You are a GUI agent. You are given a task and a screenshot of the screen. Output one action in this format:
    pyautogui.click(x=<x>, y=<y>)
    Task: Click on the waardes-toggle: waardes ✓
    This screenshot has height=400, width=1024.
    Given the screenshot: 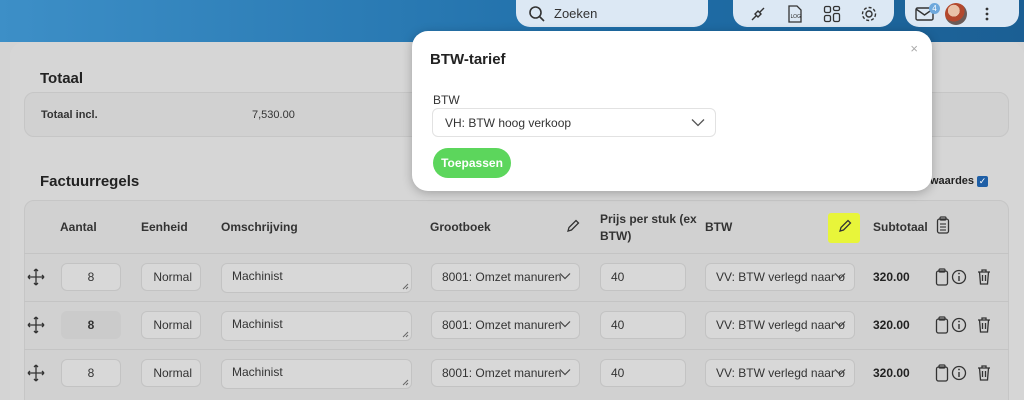 What is the action you would take?
    pyautogui.click(x=959, y=181)
    